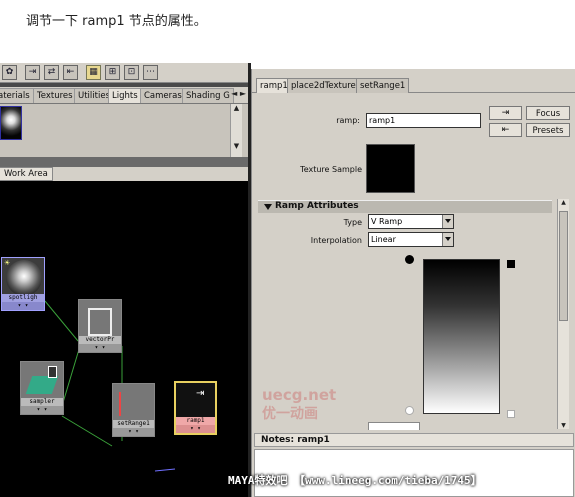 This screenshot has height=497, width=575. Describe the element at coordinates (32, 72) in the screenshot. I see `input-output-icon: ⇥` at that location.